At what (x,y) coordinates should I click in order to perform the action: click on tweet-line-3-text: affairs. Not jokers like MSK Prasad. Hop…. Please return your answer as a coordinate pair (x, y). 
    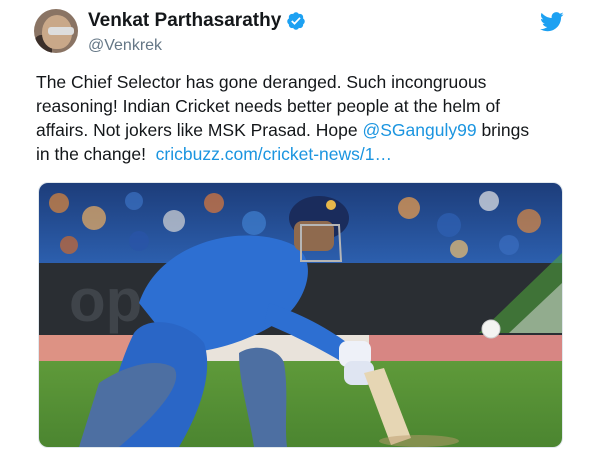
    Looking at the image, I should click on (199, 130).